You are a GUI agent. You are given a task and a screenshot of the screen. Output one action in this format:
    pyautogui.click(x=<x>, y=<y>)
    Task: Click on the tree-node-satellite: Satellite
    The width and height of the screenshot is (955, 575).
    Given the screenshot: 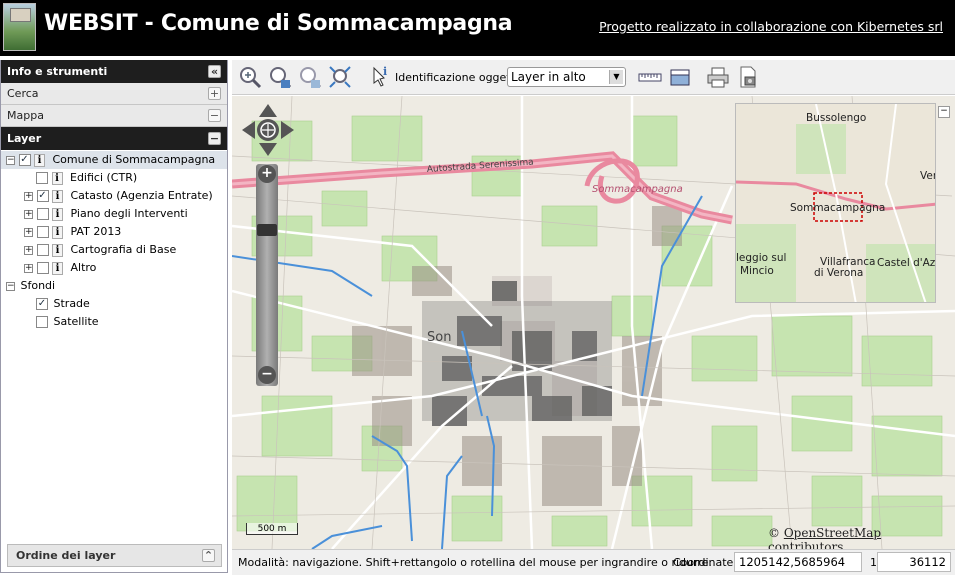 What is the action you would take?
    pyautogui.click(x=67, y=322)
    